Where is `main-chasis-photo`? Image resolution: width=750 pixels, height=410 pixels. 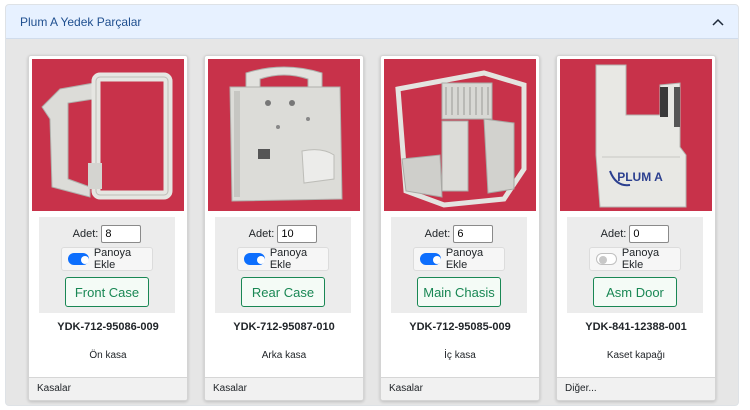
main-chasis-photo is located at coordinates (460, 135).